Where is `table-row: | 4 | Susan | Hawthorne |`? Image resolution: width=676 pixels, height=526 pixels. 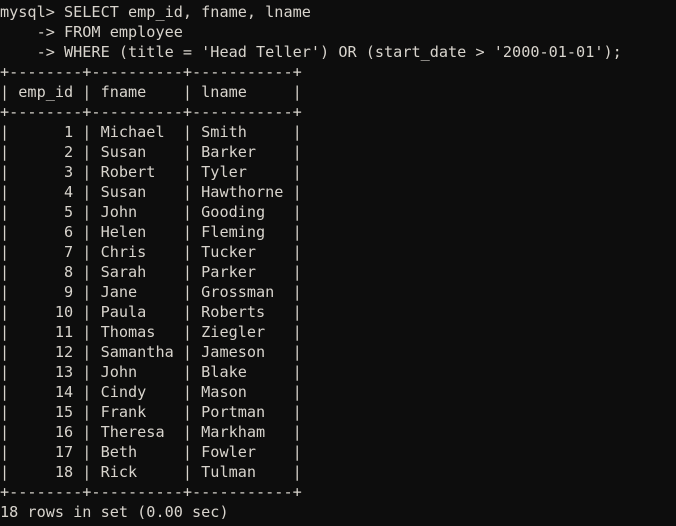 table-row: | 4 | Susan | Hawthorne | is located at coordinates (151, 192).